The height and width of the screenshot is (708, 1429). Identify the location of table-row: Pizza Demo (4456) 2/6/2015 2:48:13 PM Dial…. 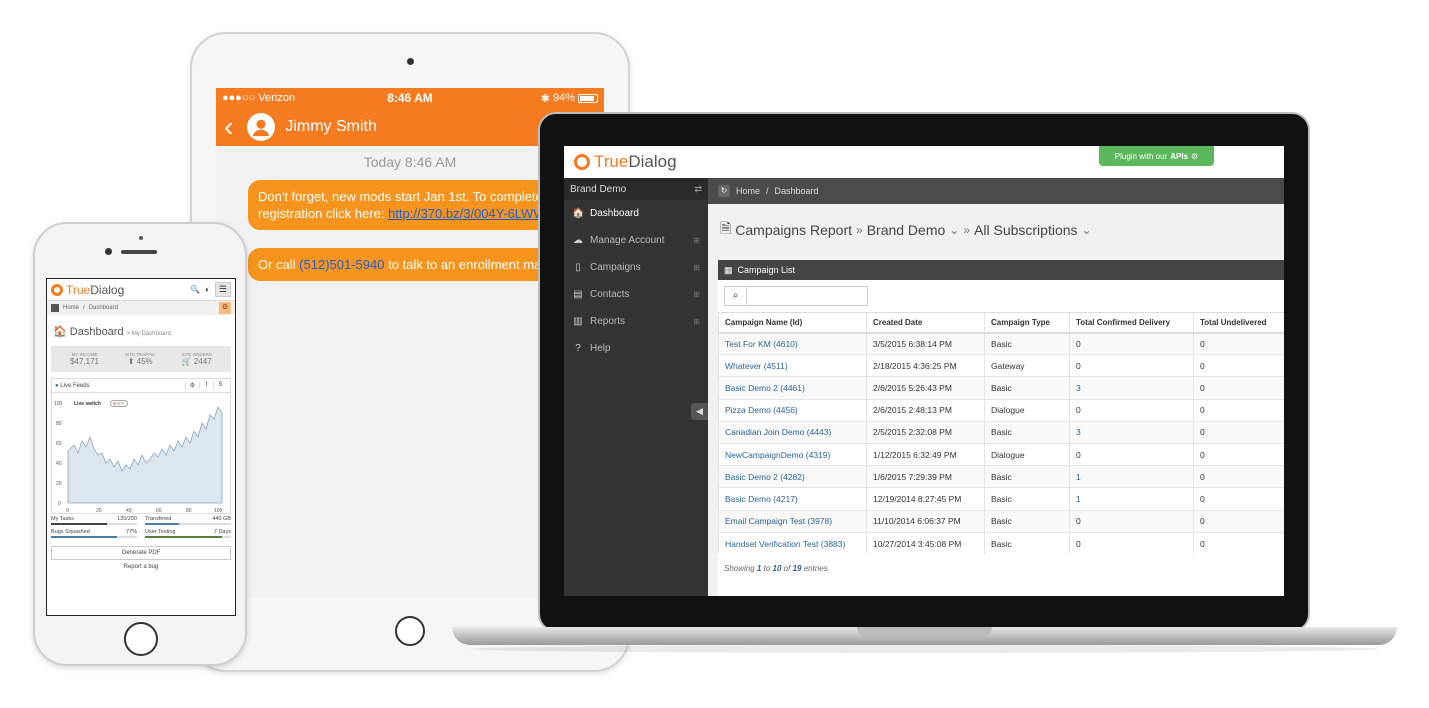
(1001, 410).